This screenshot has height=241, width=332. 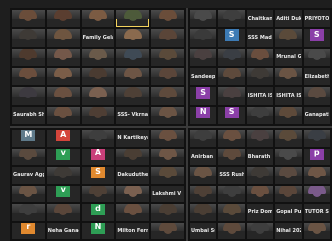 I want to click on participant-tile: p, so click(x=316, y=156).